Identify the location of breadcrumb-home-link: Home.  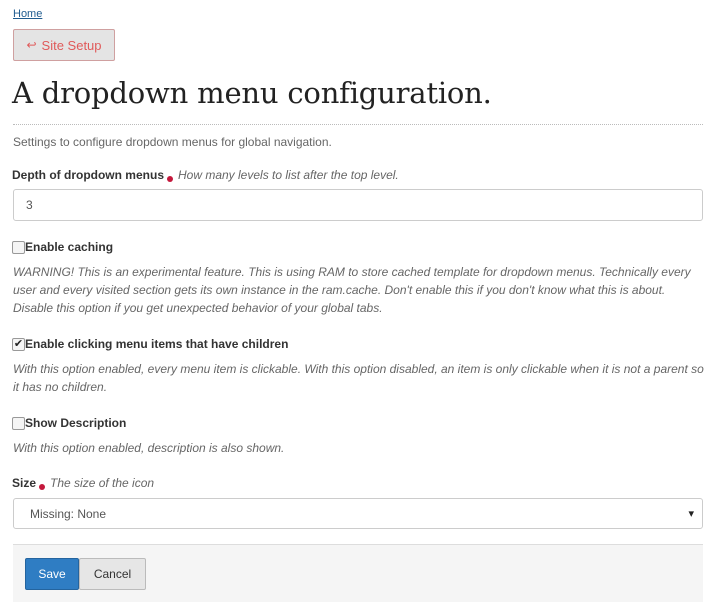
(27, 14).